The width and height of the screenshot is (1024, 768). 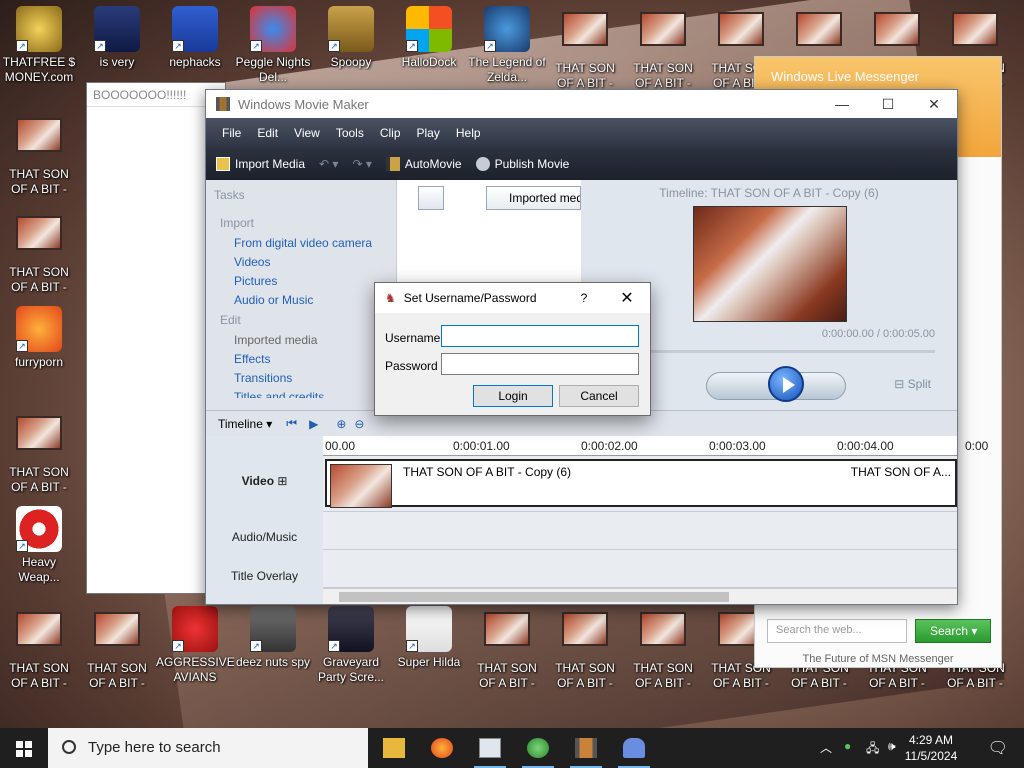 What do you see at coordinates (442, 748) in the screenshot?
I see `taskbar-firefox` at bounding box center [442, 748].